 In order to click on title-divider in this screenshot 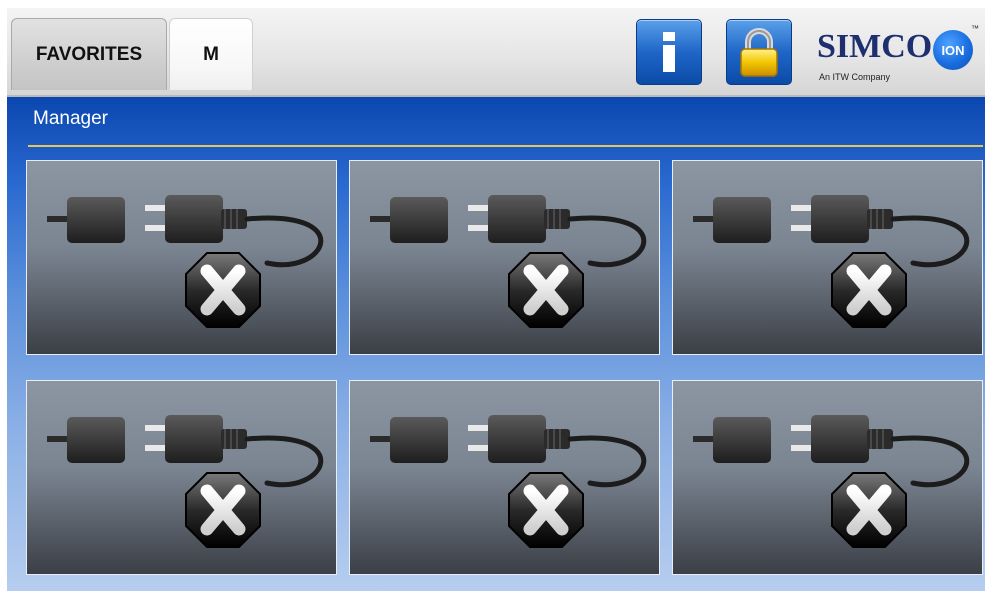, I will do `click(505, 146)`.